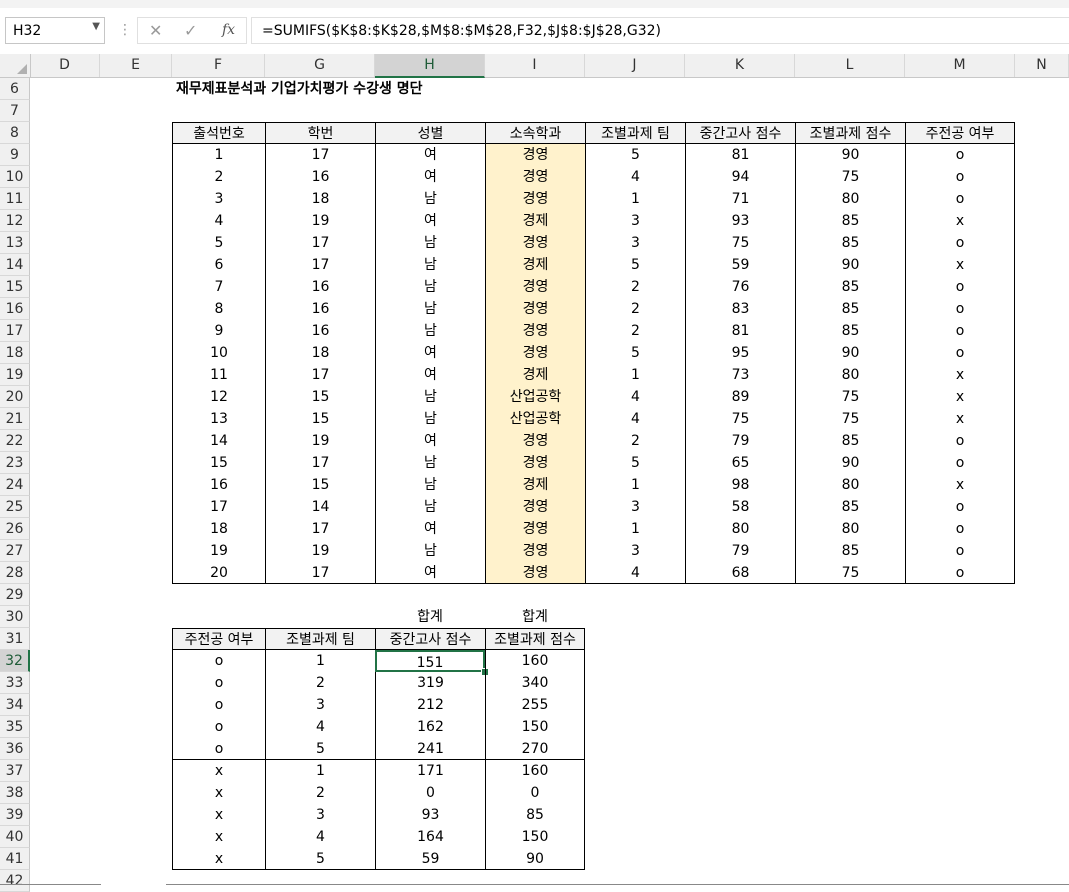  I want to click on row-header-13: 13, so click(15, 243).